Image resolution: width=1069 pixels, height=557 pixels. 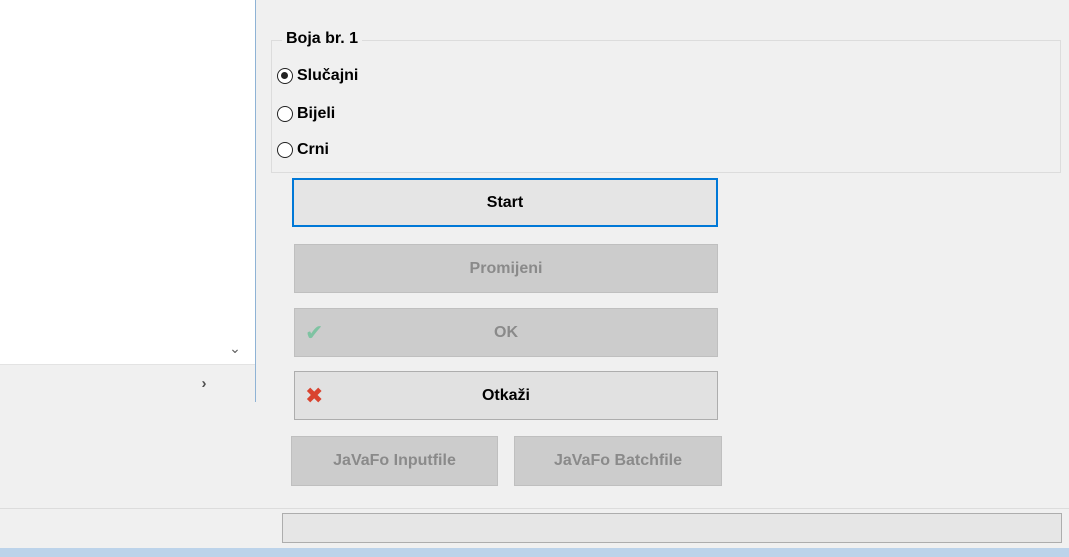 What do you see at coordinates (316, 113) in the screenshot?
I see `radio-label-white: Bijeli` at bounding box center [316, 113].